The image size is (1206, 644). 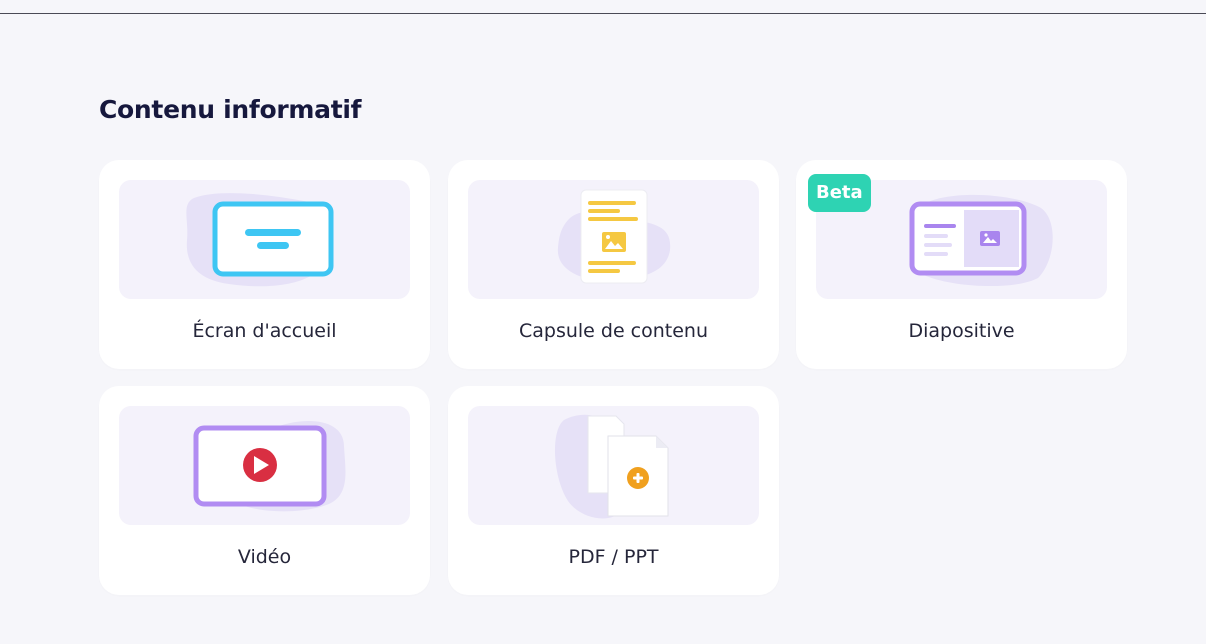 I want to click on card-video: Vidéo, so click(x=264, y=490).